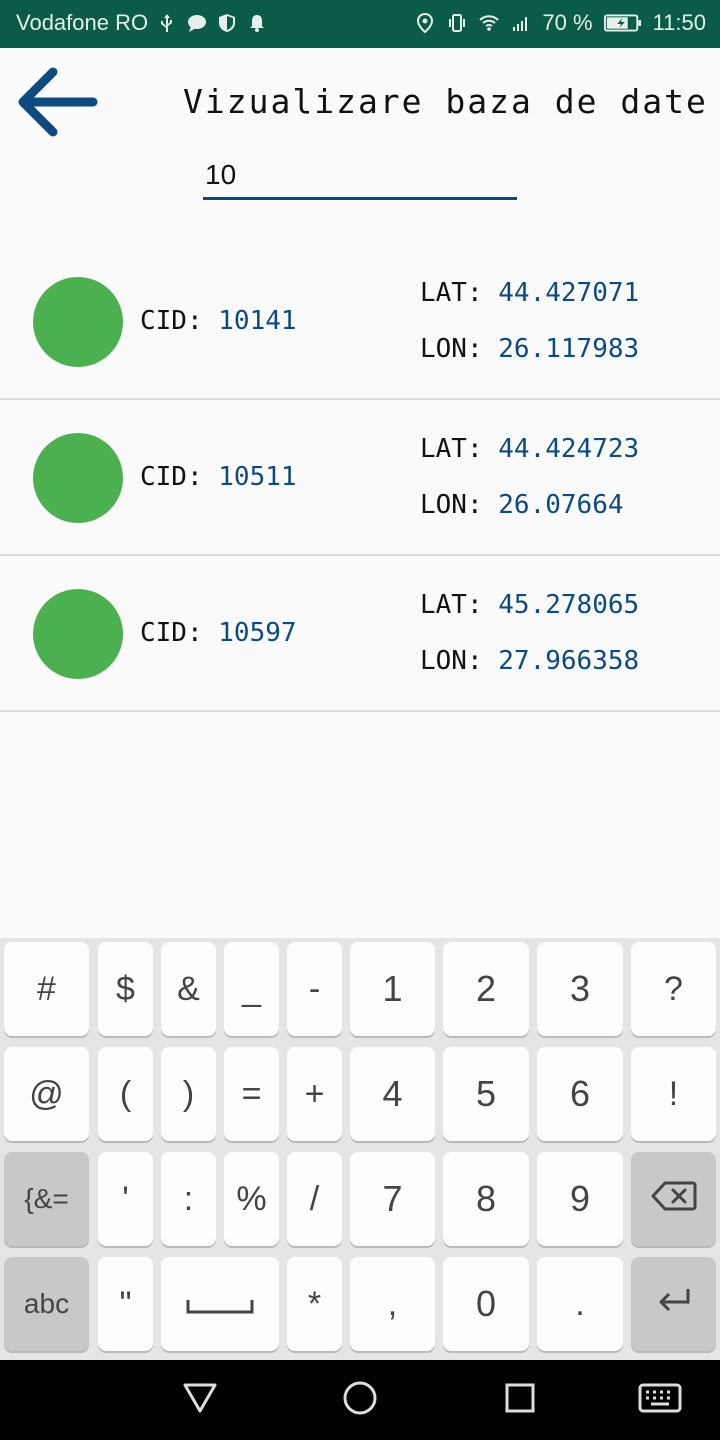 This screenshot has width=720, height=1440. I want to click on key-more-symbols: {&=, so click(46, 1199).